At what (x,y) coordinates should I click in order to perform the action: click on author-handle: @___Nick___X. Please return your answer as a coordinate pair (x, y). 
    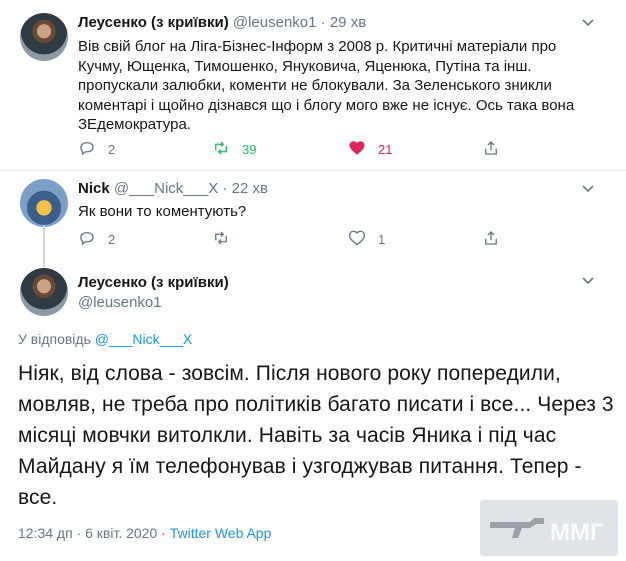
    Looking at the image, I should click on (166, 188).